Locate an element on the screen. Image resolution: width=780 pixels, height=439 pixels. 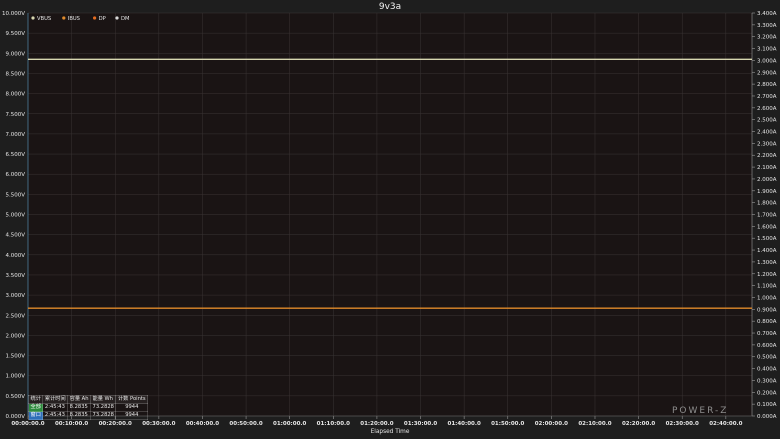
x-tick-label: 02:10:00.0 is located at coordinates (594, 424).